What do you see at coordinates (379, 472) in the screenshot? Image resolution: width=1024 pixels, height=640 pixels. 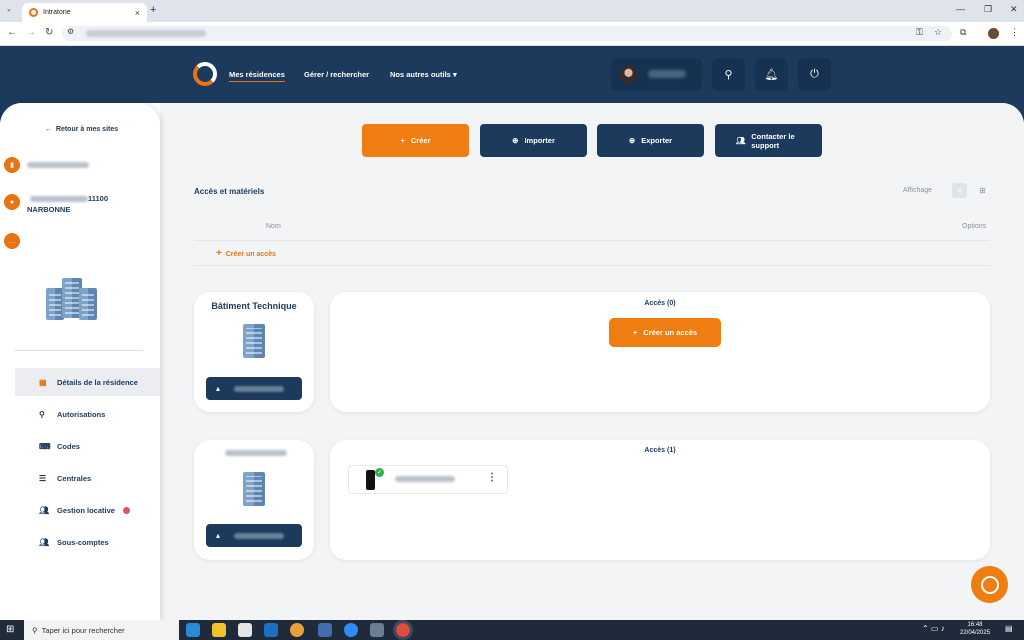 I see `check-icon: ✓` at bounding box center [379, 472].